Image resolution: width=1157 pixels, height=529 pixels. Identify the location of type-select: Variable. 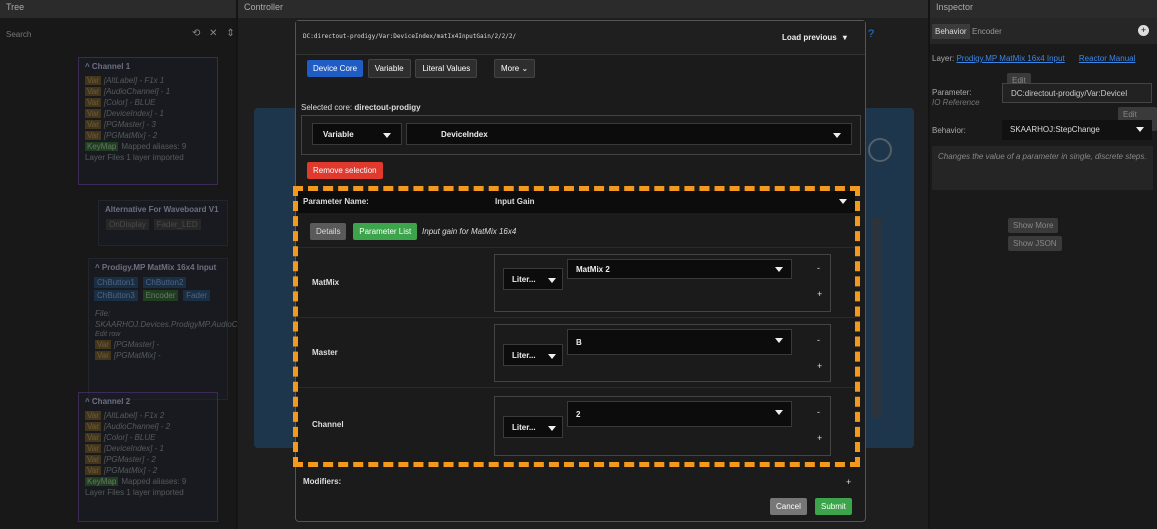
(357, 134).